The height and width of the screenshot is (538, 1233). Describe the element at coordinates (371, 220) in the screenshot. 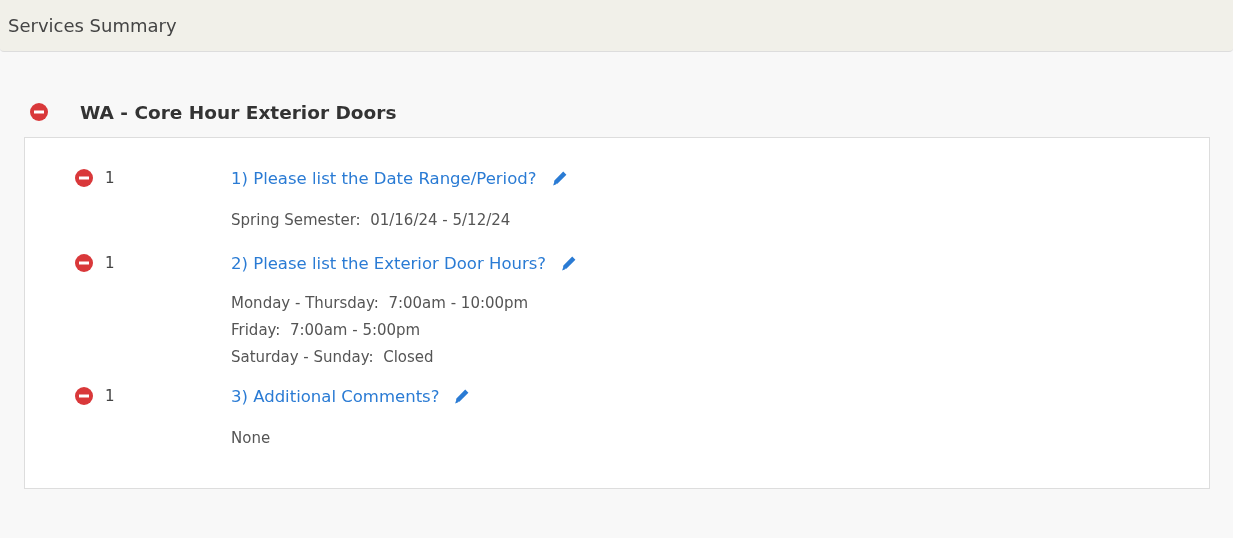

I see `answer-text: Spring Semester: 01/16/24 - 5/12/24` at that location.